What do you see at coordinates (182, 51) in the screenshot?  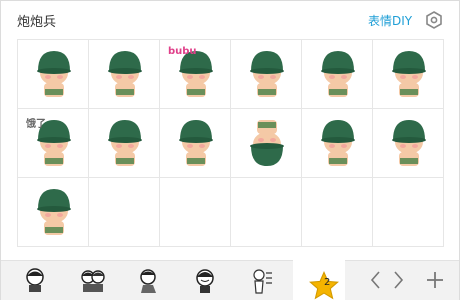 I see `sticker-caption: bubu` at bounding box center [182, 51].